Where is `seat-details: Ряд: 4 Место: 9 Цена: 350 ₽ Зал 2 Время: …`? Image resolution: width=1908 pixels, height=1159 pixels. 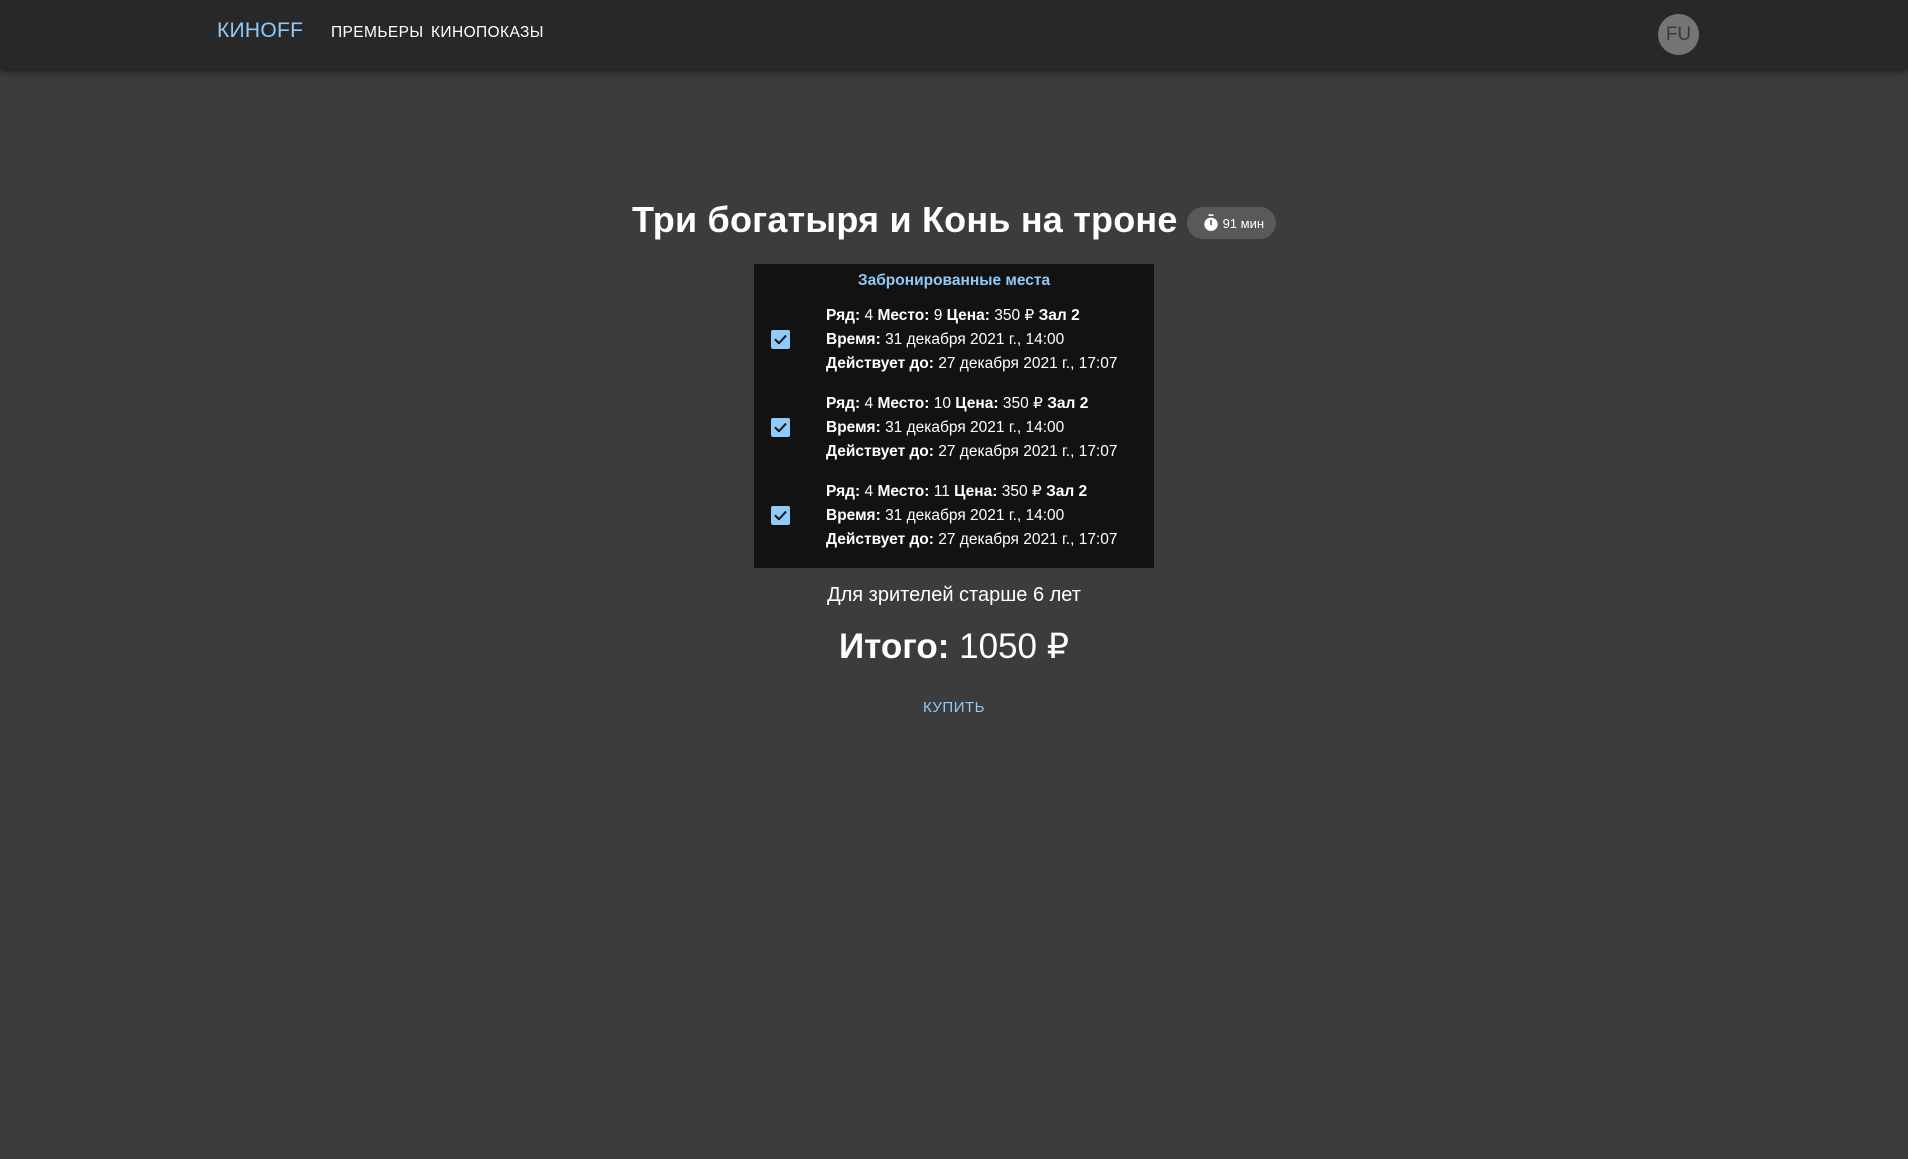 seat-details: Ряд: 4 Место: 9 Цена: 350 ₽ Зал 2 Время: … is located at coordinates (971, 340).